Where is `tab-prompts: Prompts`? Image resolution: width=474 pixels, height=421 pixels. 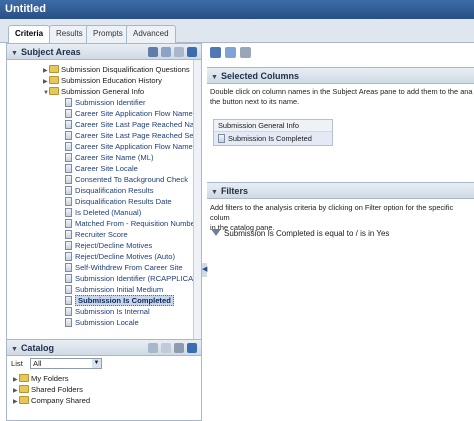
tab-prompts: Prompts is located at coordinates (108, 34).